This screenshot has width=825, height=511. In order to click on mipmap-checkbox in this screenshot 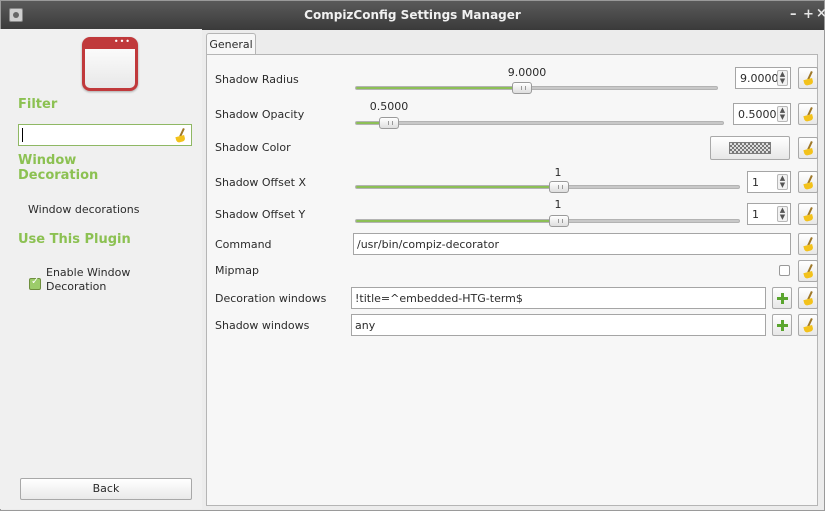, I will do `click(784, 270)`.